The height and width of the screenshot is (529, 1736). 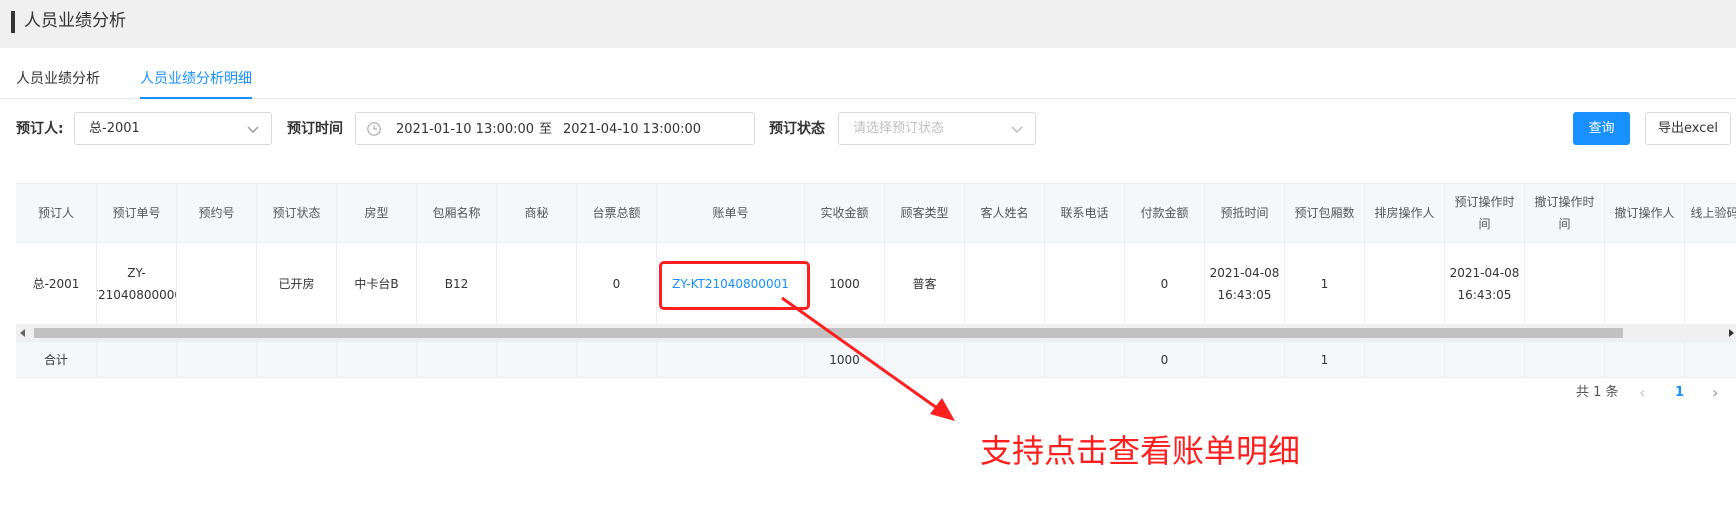 What do you see at coordinates (137, 283) in the screenshot?
I see `table-cell-1: ZY-YY210408000001` at bounding box center [137, 283].